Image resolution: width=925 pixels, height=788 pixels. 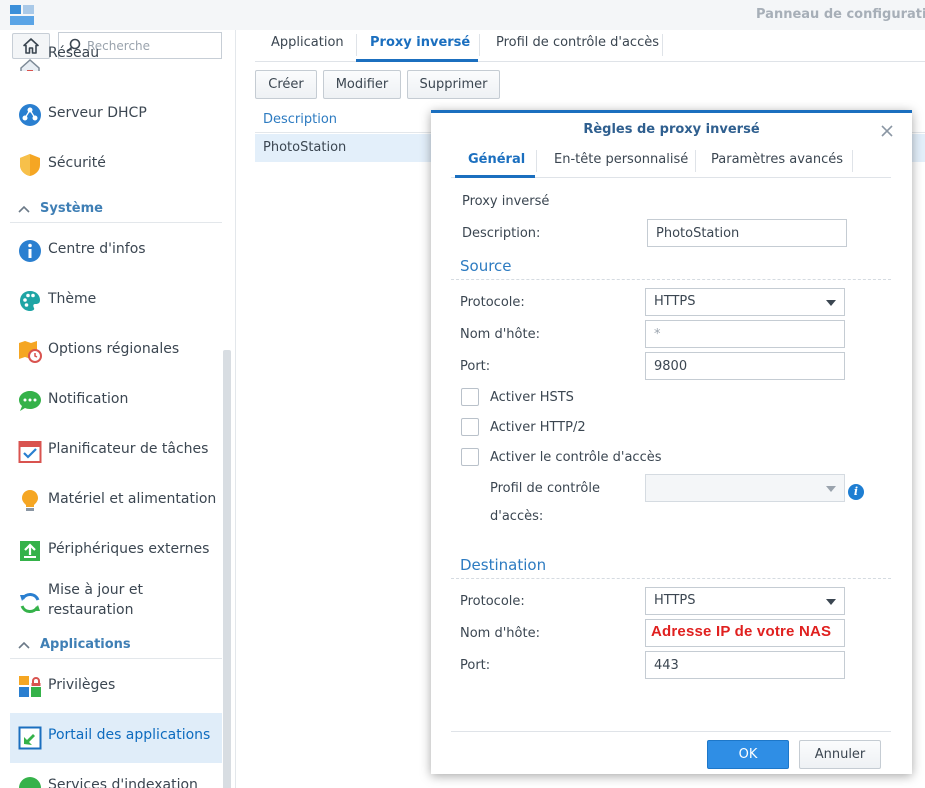 I want to click on dhcp-server-icon, so click(x=30, y=115).